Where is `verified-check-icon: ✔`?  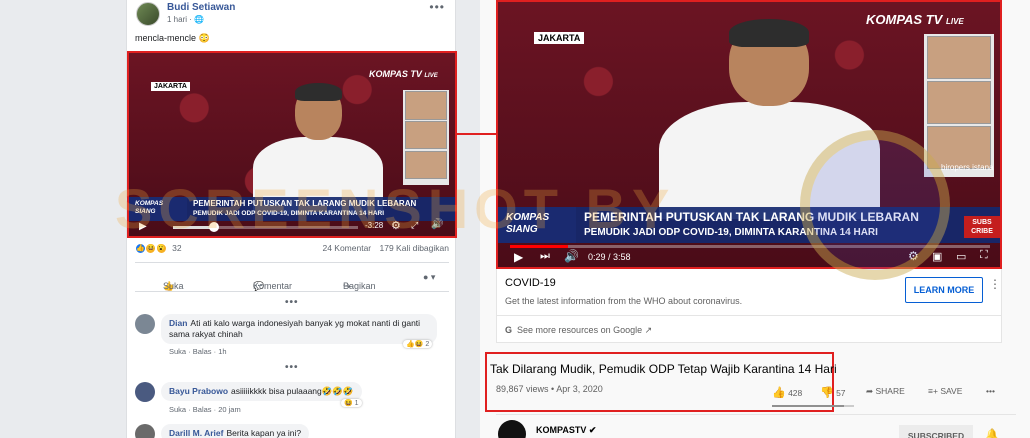 verified-check-icon: ✔ is located at coordinates (592, 430).